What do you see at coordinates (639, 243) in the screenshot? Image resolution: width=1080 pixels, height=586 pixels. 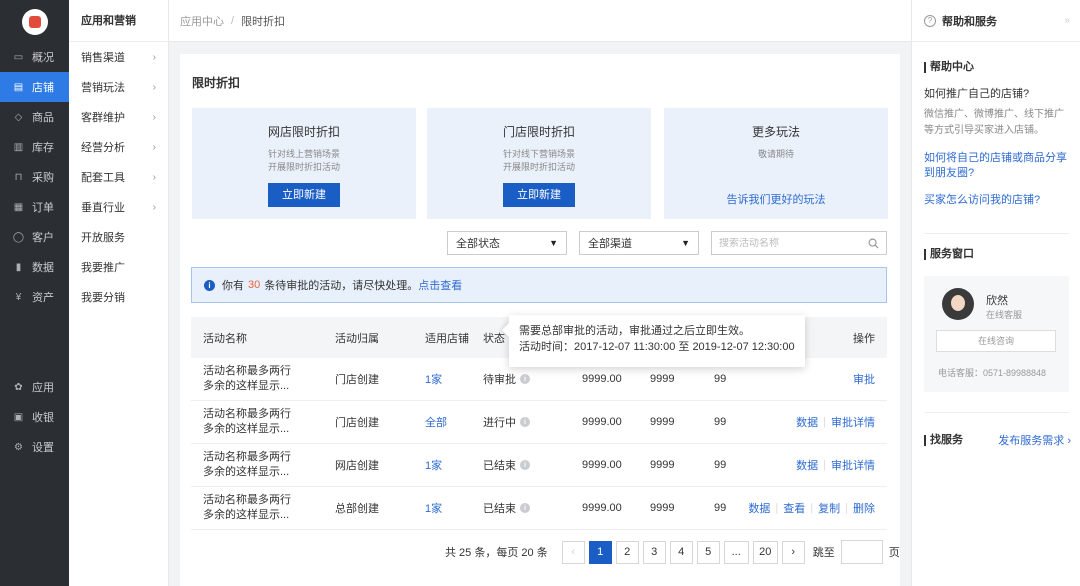 I see `channel-select: 全部渠道 ▼` at bounding box center [639, 243].